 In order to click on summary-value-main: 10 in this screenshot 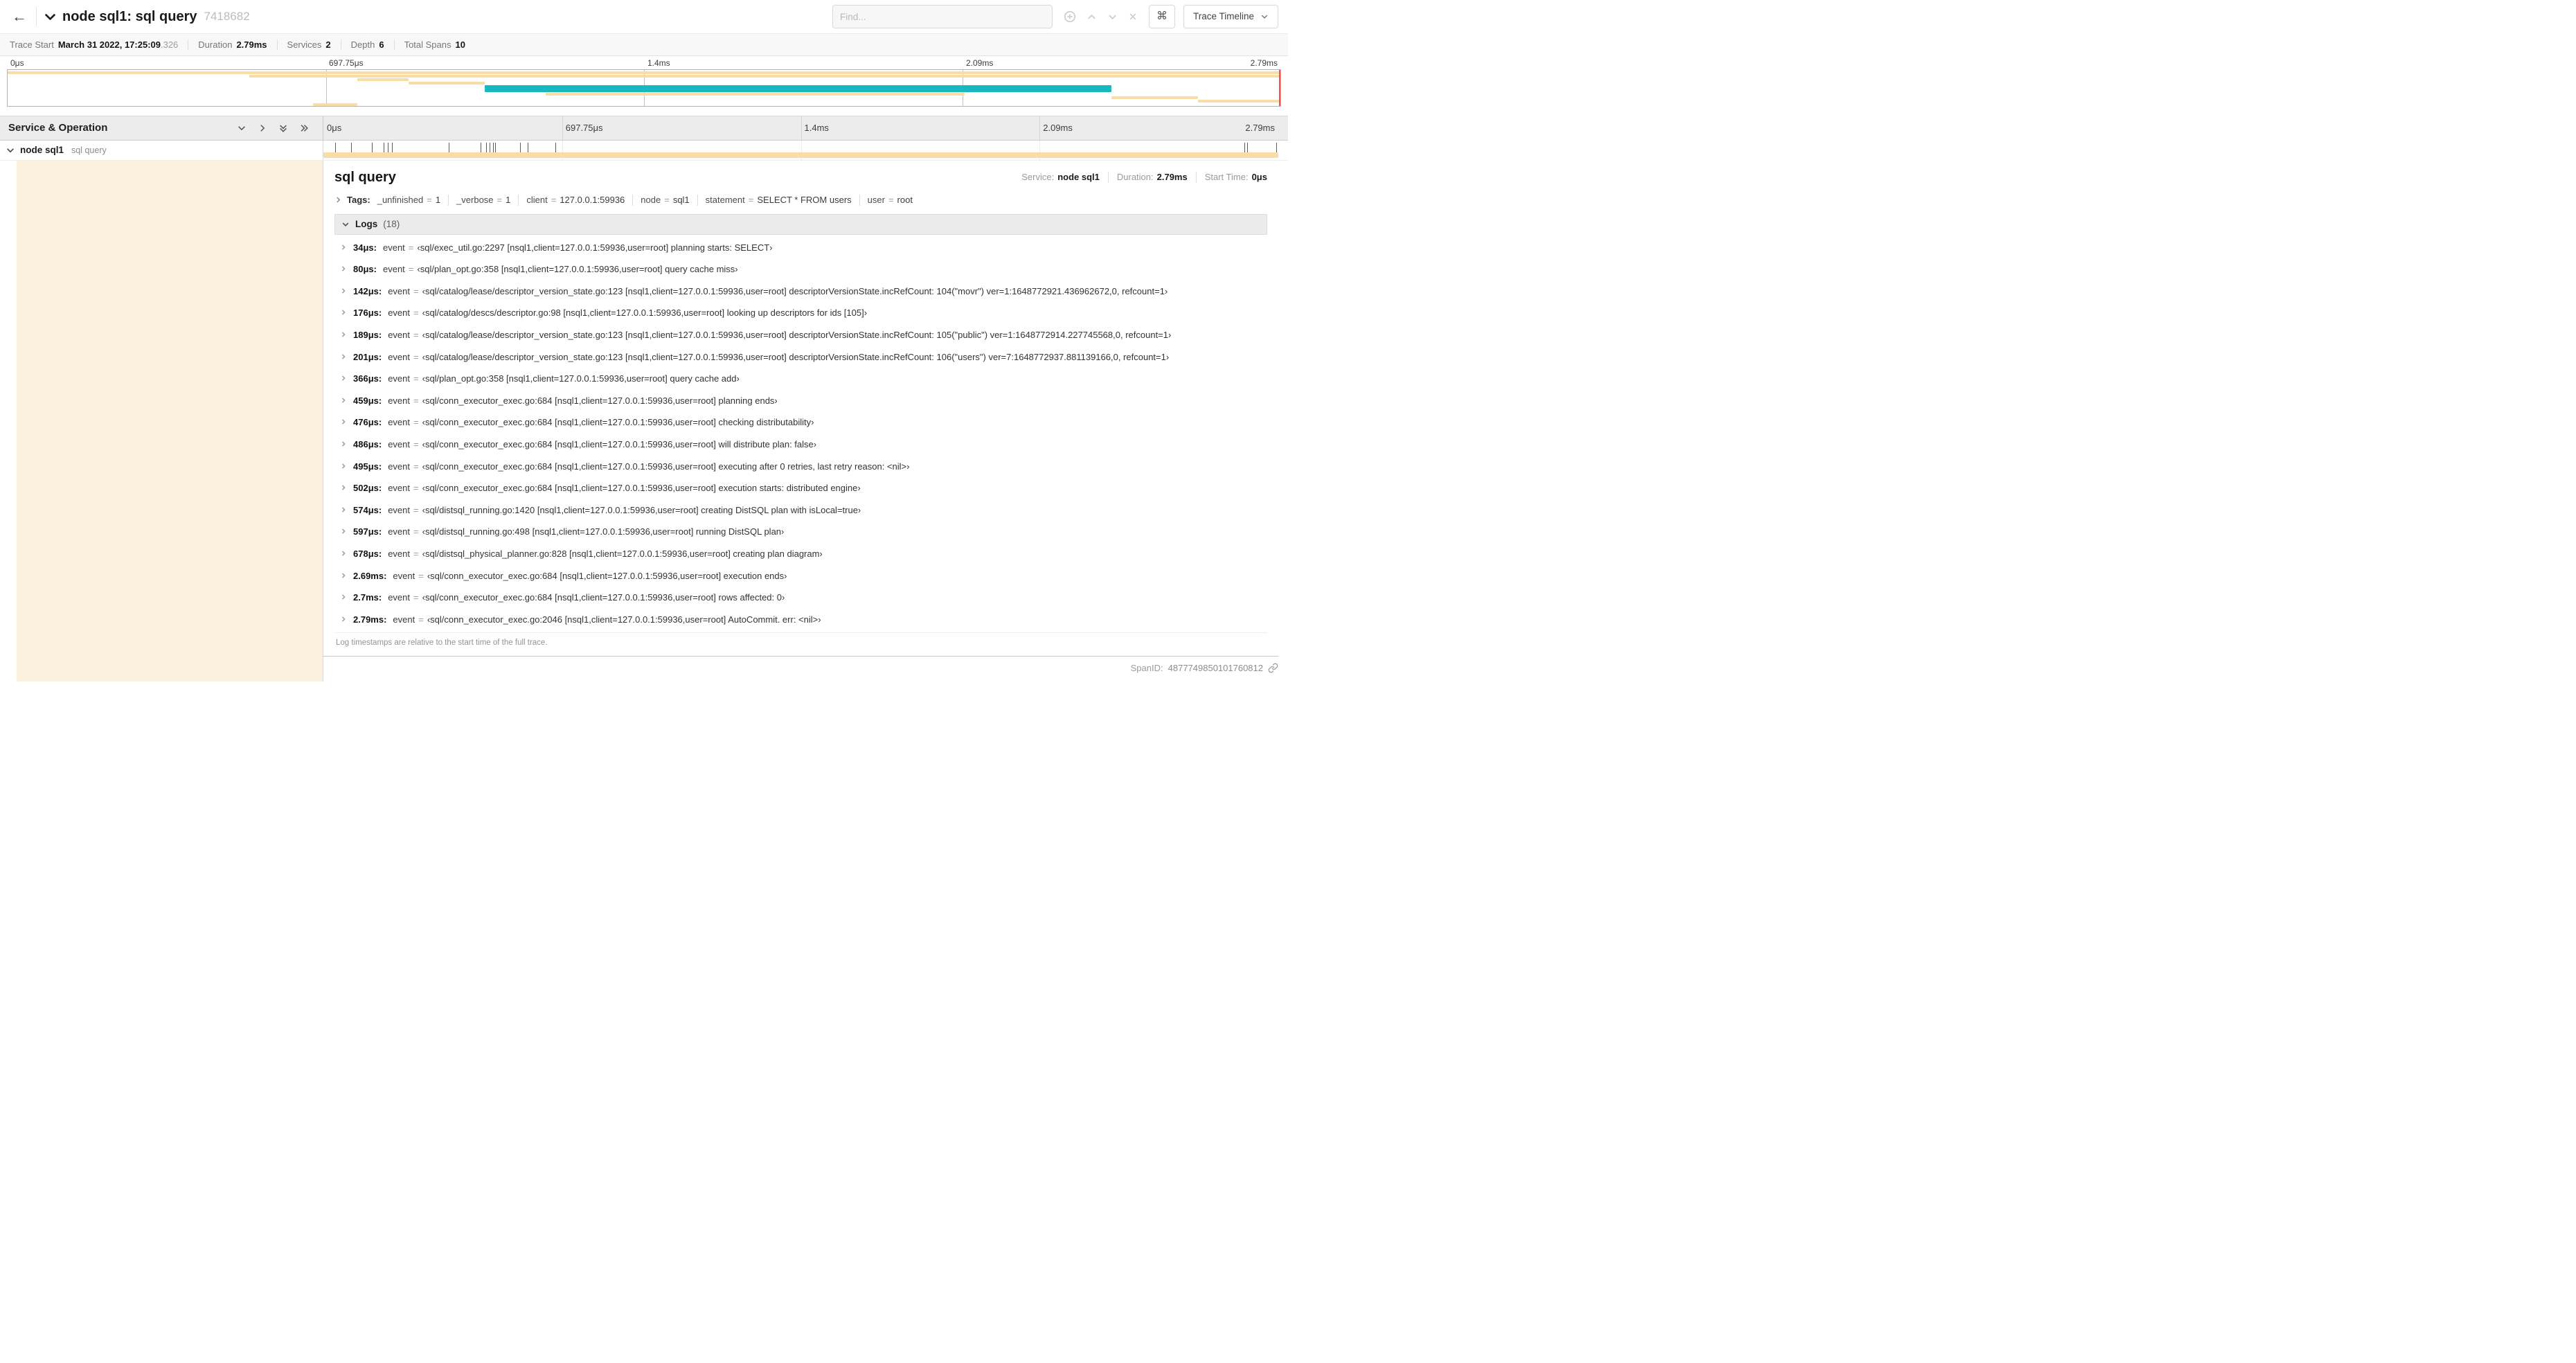, I will do `click(460, 45)`.